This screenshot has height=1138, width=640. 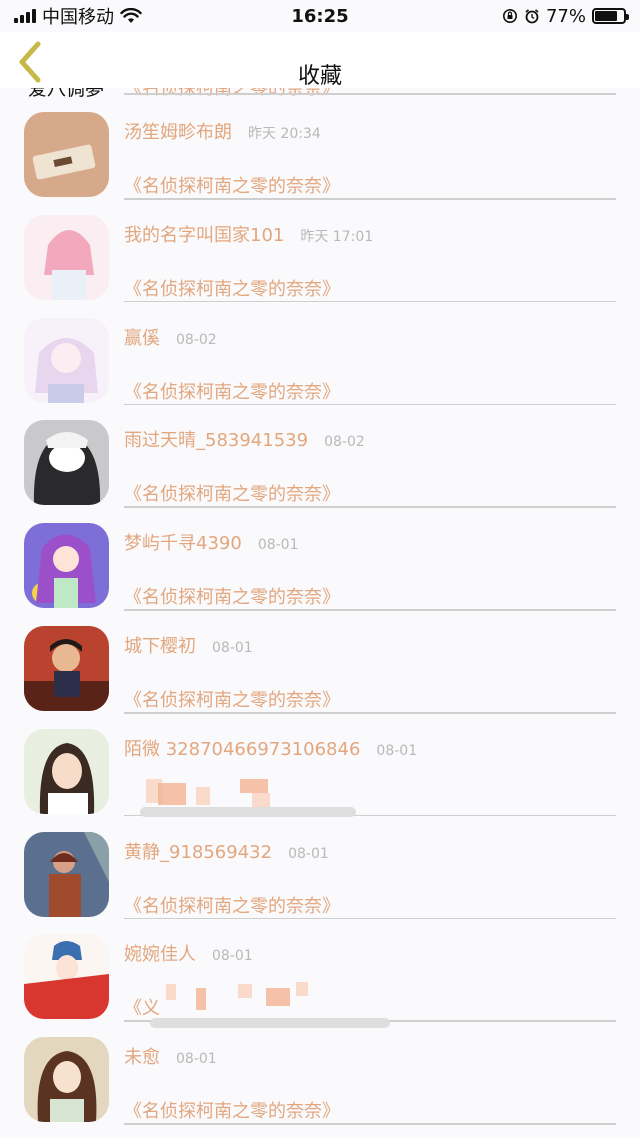 I want to click on timestamp: 昨天 17:01, so click(x=337, y=236).